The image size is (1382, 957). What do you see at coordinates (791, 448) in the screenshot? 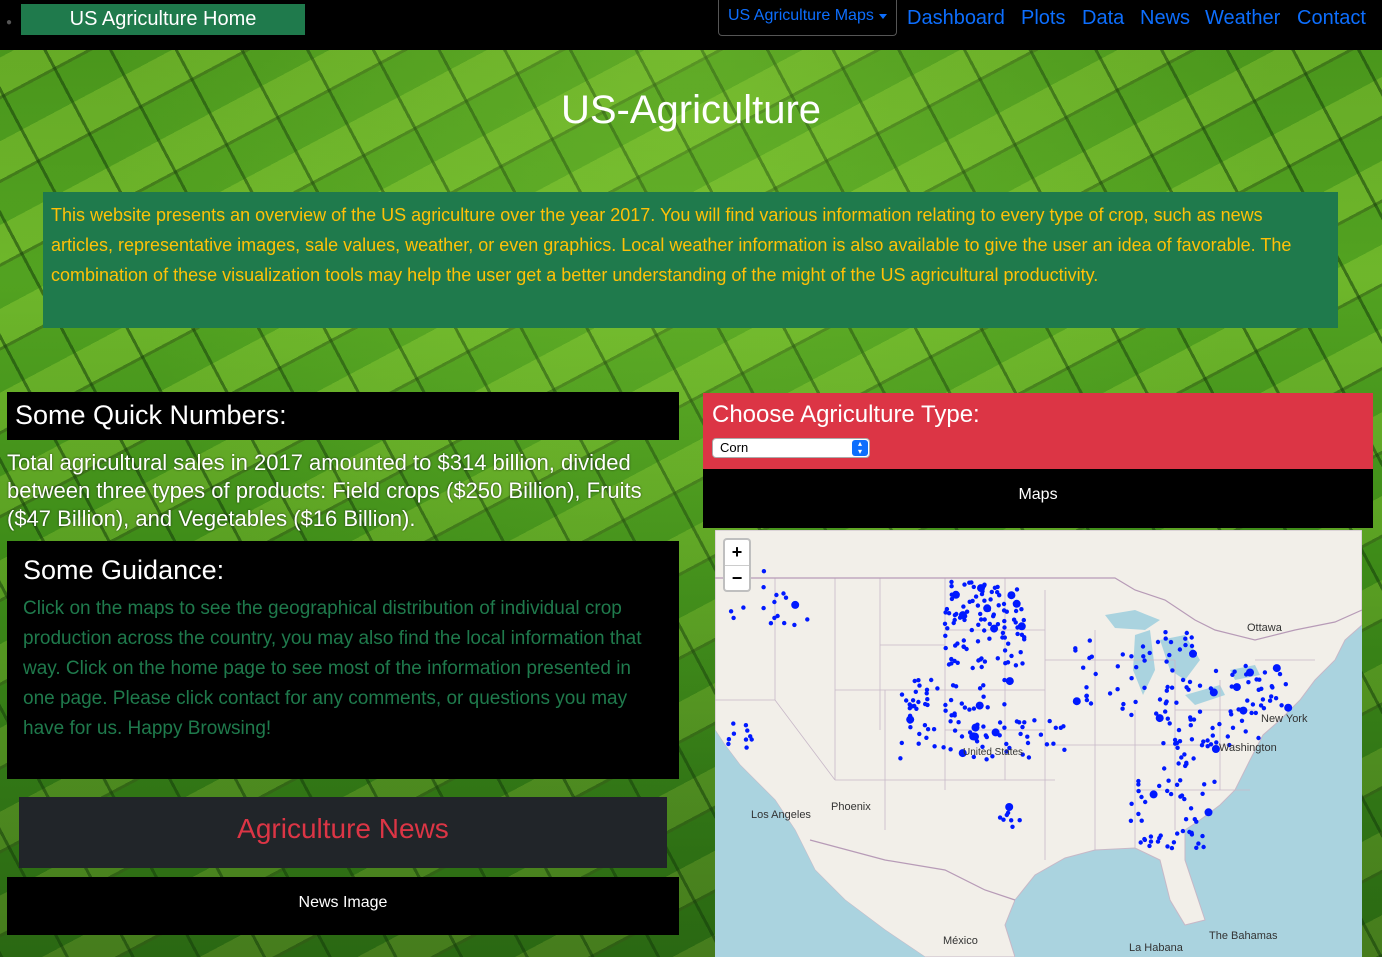
I see `agriculture-type-select: Corn ▴ ▾` at bounding box center [791, 448].